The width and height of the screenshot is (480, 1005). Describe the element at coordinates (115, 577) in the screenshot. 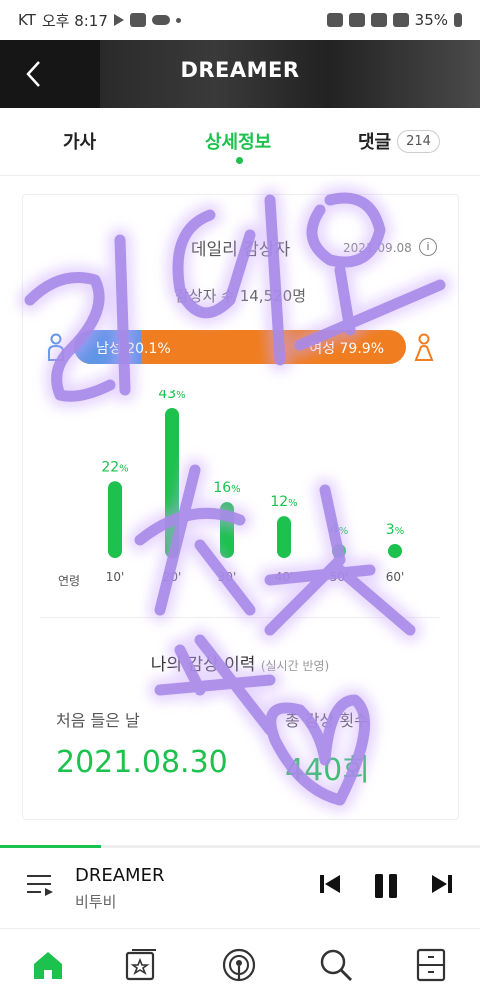

I see `age-category-label: 10'` at that location.